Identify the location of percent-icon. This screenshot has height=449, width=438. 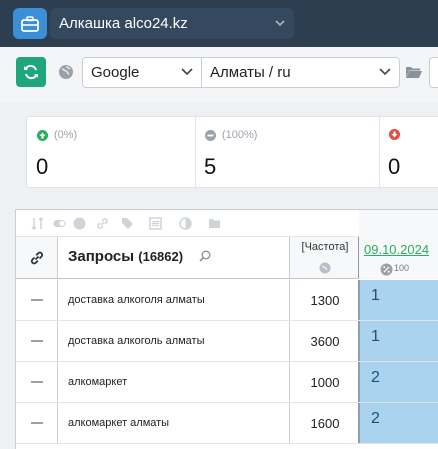
(386, 269).